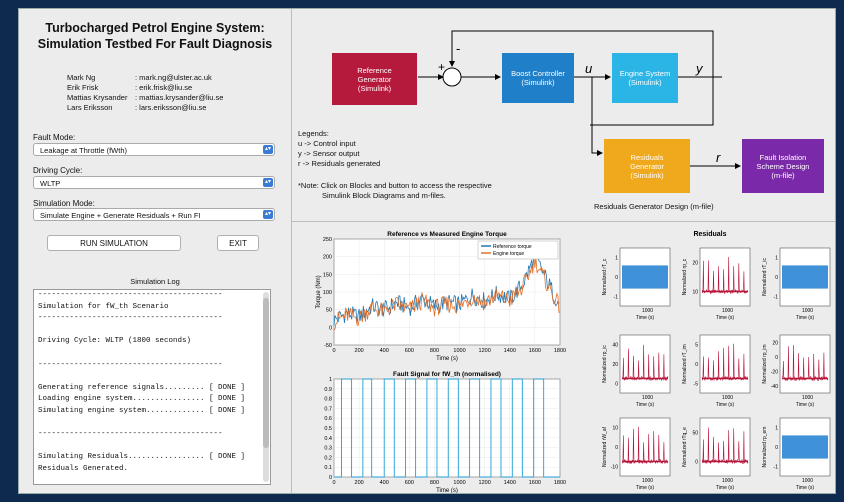 This screenshot has height=502, width=844. I want to click on fault-mode-label: Fault Mode:, so click(54, 137).